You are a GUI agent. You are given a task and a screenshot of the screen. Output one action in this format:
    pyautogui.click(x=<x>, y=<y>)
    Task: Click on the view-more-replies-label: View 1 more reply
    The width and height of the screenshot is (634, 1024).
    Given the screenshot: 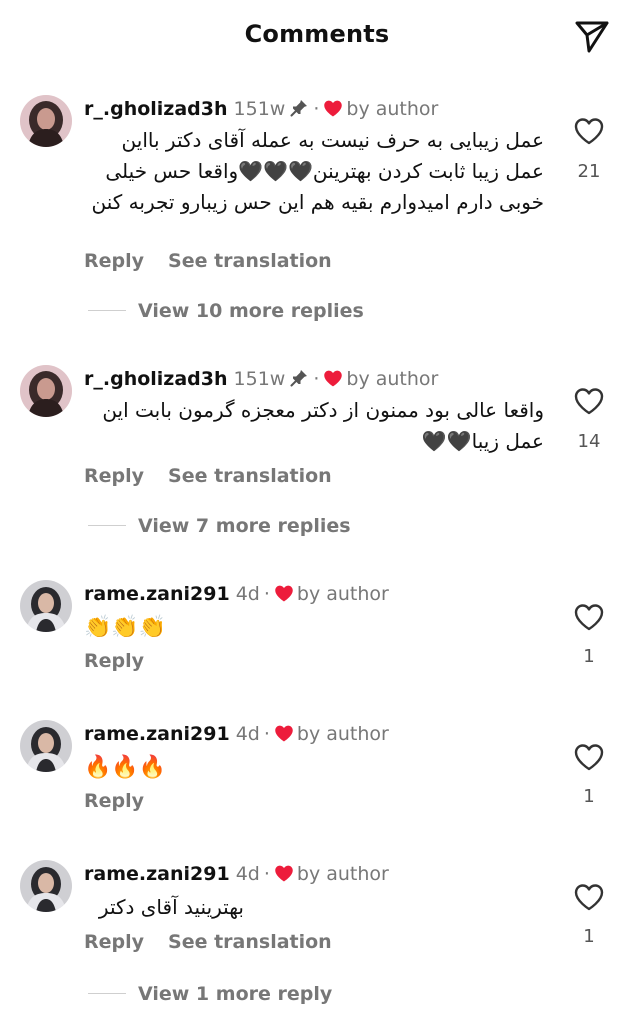 What is the action you would take?
    pyautogui.click(x=235, y=994)
    